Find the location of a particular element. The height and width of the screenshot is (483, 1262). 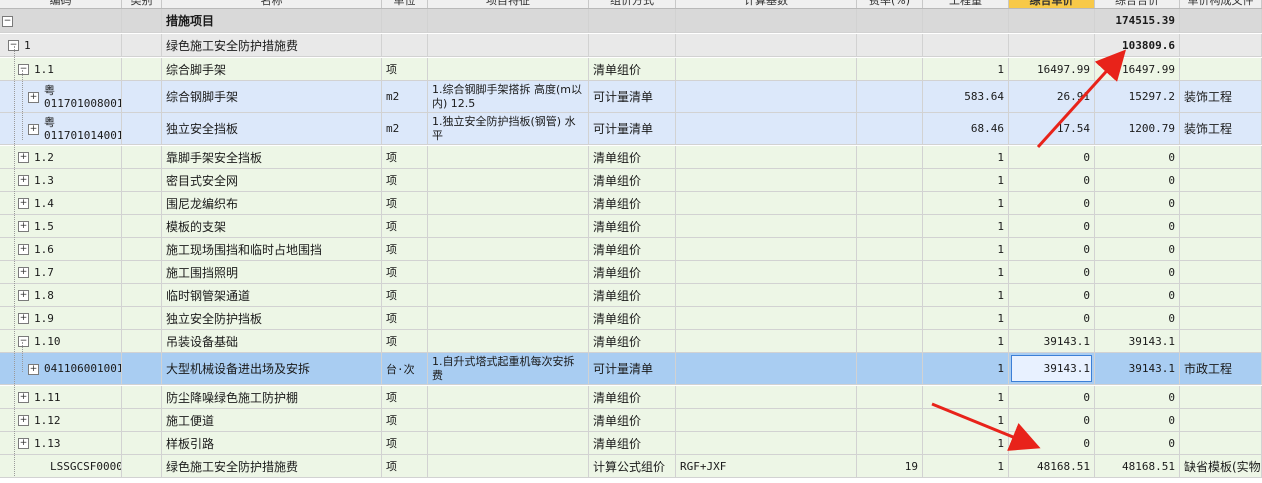

cell-total: 39143.1 is located at coordinates (1137, 368).